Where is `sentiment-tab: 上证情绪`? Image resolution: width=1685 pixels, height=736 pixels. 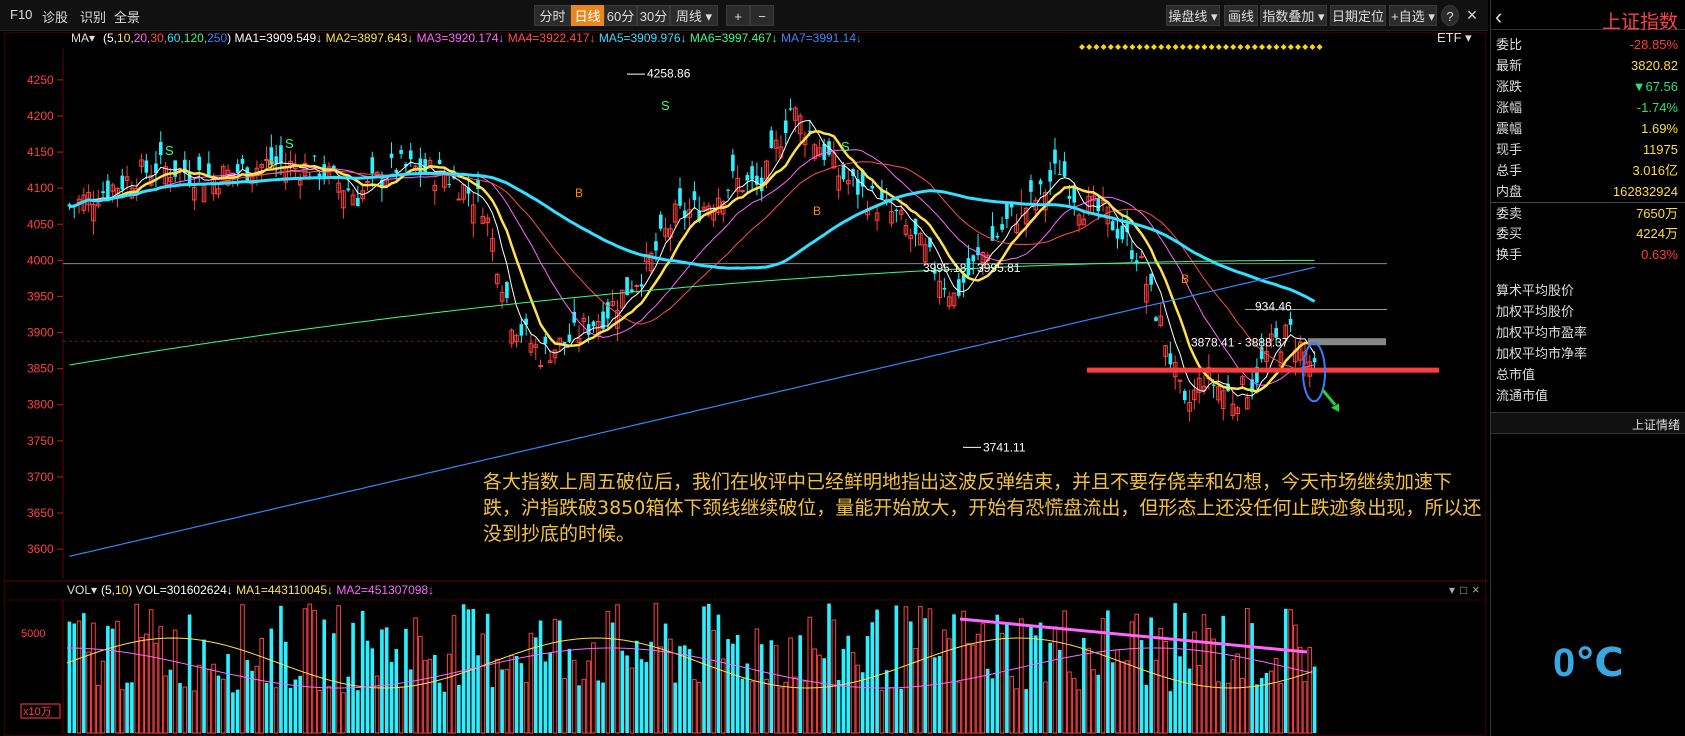 sentiment-tab: 上证情绪 is located at coordinates (1588, 423).